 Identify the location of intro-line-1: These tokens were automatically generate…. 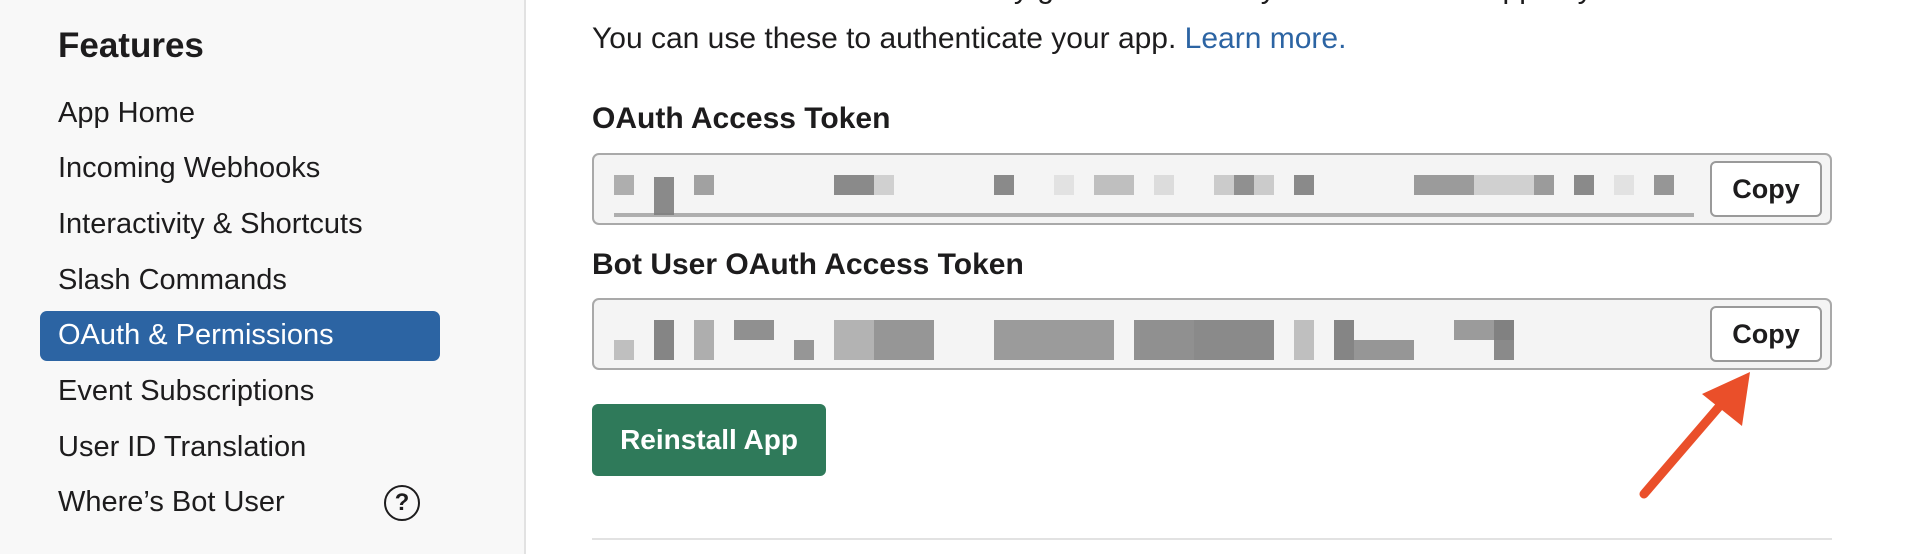
(1212, 7).